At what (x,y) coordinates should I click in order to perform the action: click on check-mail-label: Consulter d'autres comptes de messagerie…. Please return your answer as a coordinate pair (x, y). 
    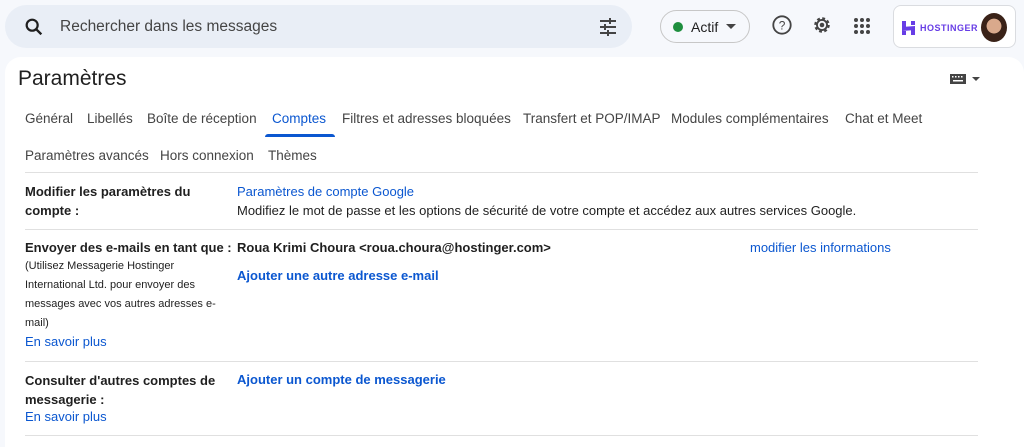
    Looking at the image, I should click on (120, 390).